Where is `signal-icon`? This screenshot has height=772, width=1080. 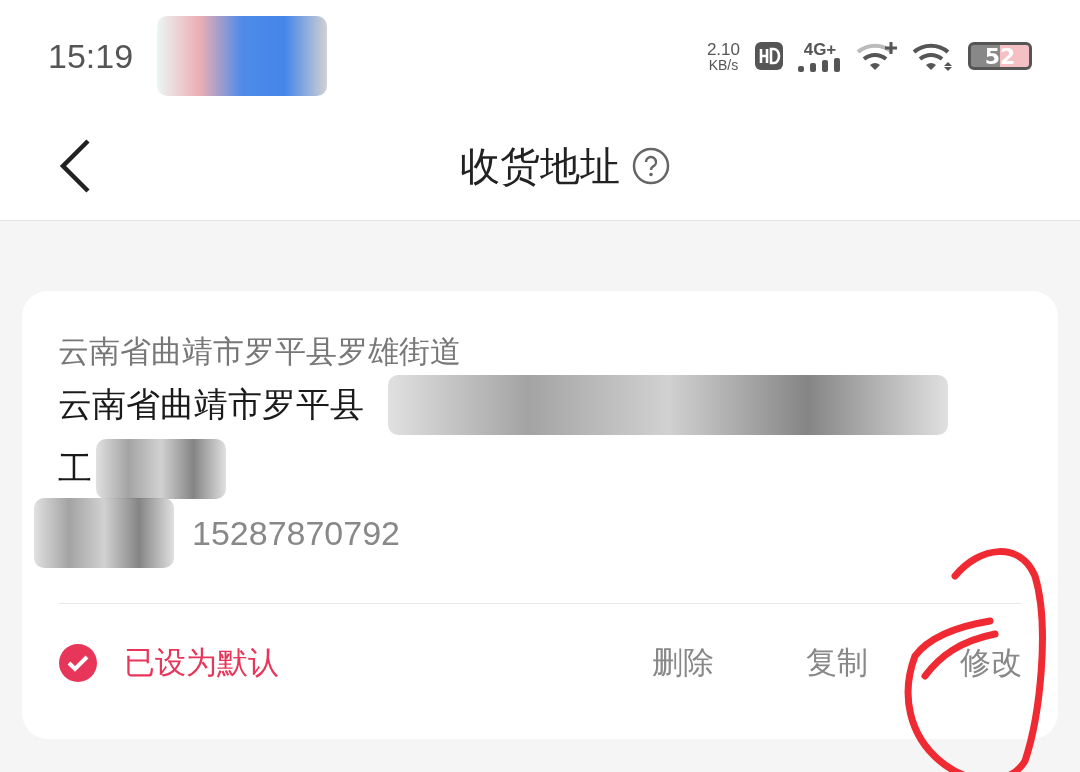
signal-icon is located at coordinates (820, 64).